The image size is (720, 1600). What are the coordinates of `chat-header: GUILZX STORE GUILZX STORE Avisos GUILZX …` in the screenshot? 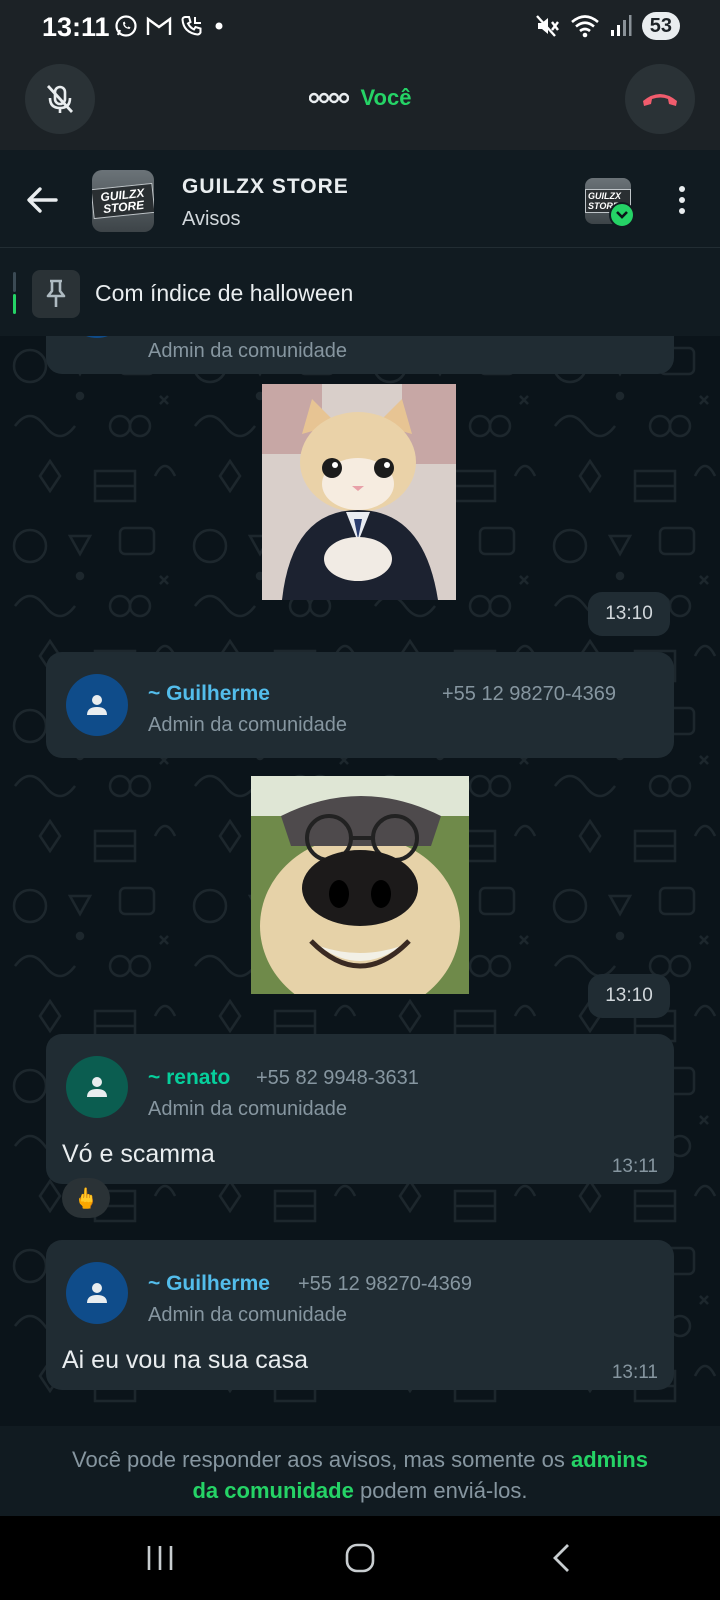 It's located at (360, 199).